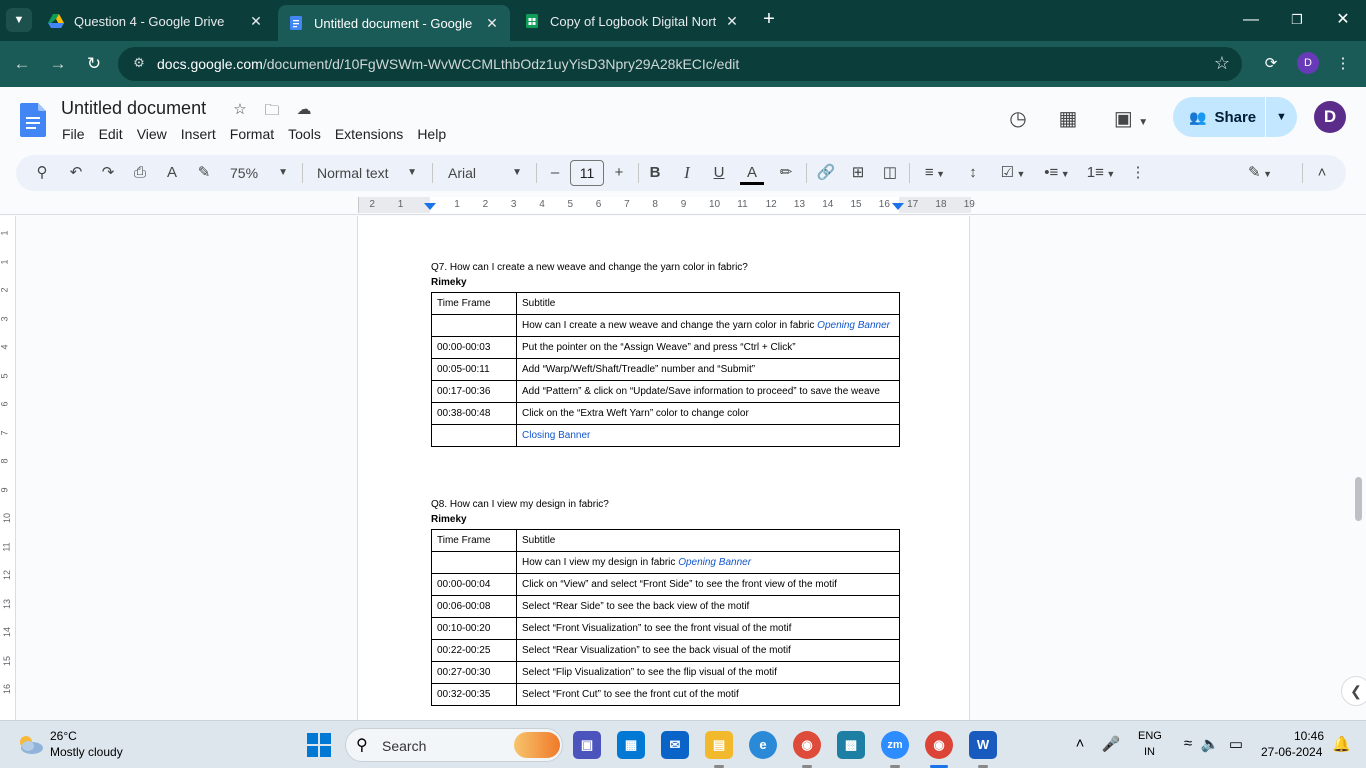 This screenshot has width=1366, height=768. Describe the element at coordinates (1358, 468) in the screenshot. I see `vertical-scrollbar` at that location.